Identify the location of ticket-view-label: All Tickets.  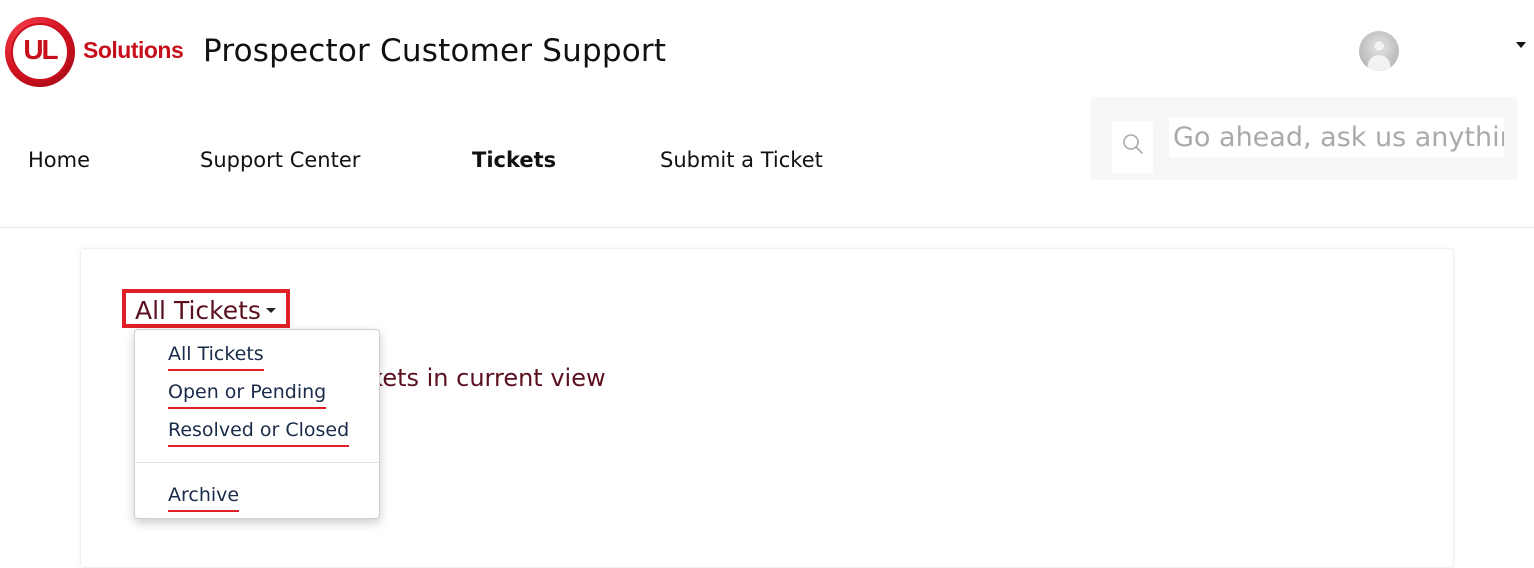
(198, 310).